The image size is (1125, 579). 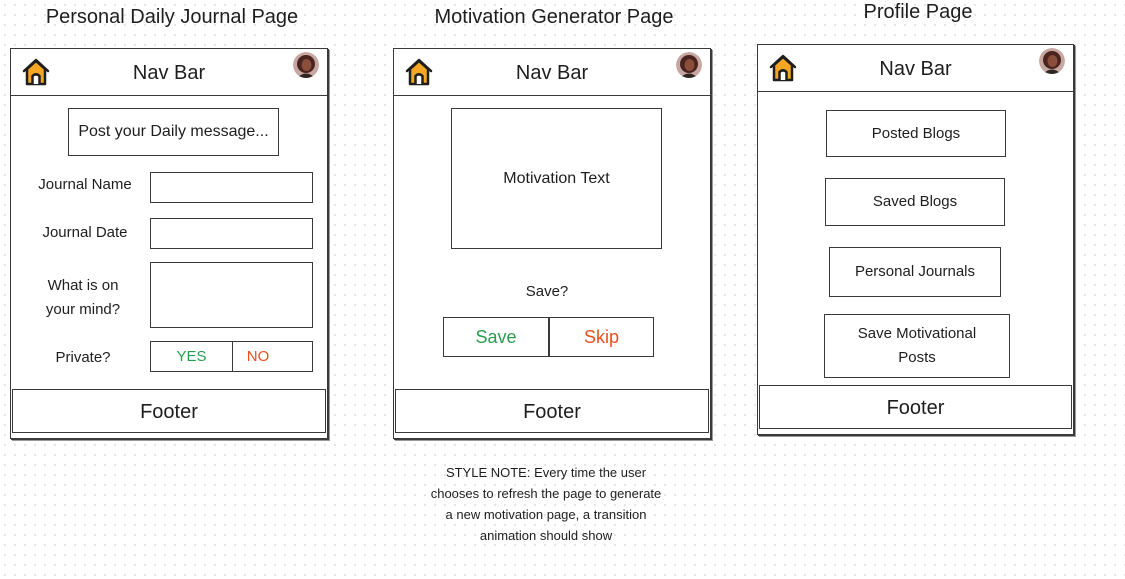 What do you see at coordinates (915, 202) in the screenshot?
I see `saved-blogs-button: Saved Blogs` at bounding box center [915, 202].